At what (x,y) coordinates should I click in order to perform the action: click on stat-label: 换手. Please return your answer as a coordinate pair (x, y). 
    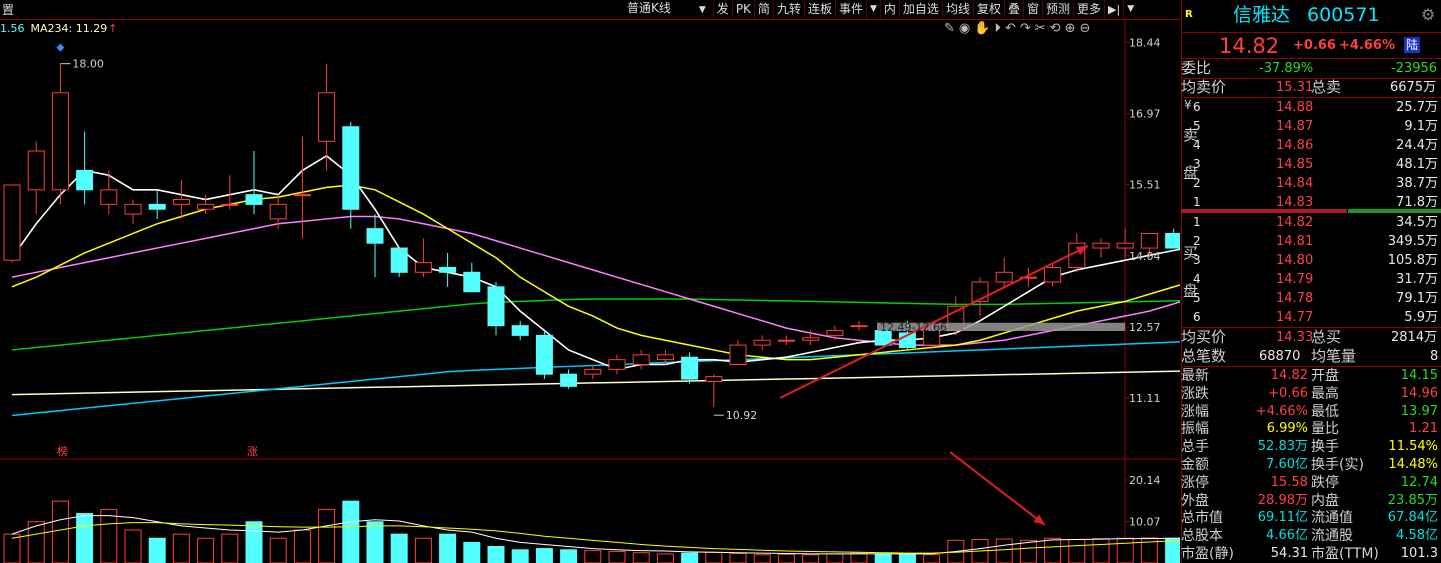
    Looking at the image, I should click on (1325, 447).